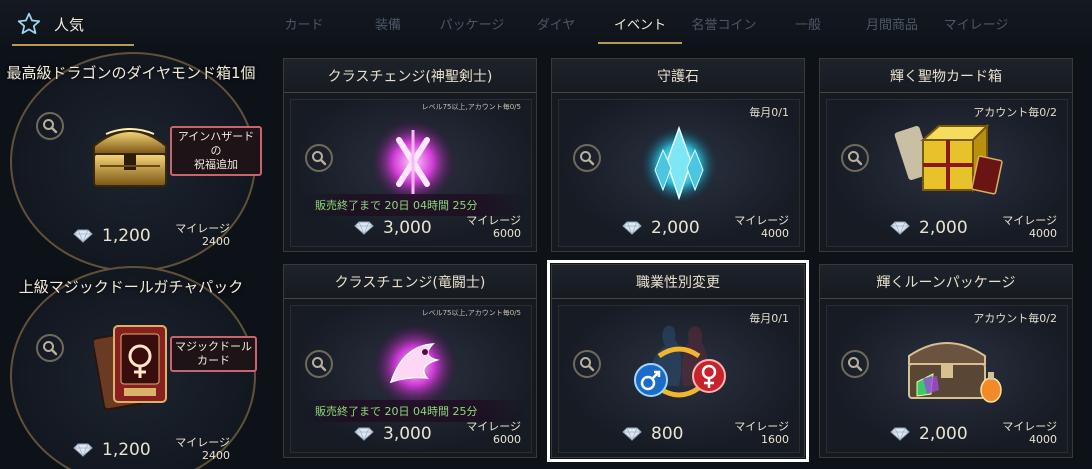 This screenshot has height=469, width=1092. I want to click on product-card: 輝くルーンパッケージ アカウント毎0/2 2,000 マイレージ 4000, so click(946, 361).